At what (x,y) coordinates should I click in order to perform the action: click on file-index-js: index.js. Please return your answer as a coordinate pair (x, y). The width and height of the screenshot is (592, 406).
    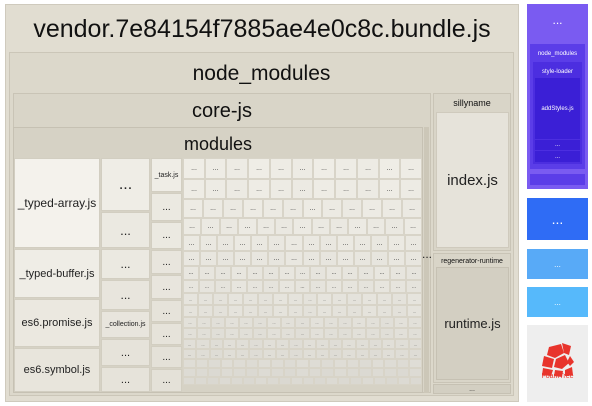
    Looking at the image, I should click on (472, 180).